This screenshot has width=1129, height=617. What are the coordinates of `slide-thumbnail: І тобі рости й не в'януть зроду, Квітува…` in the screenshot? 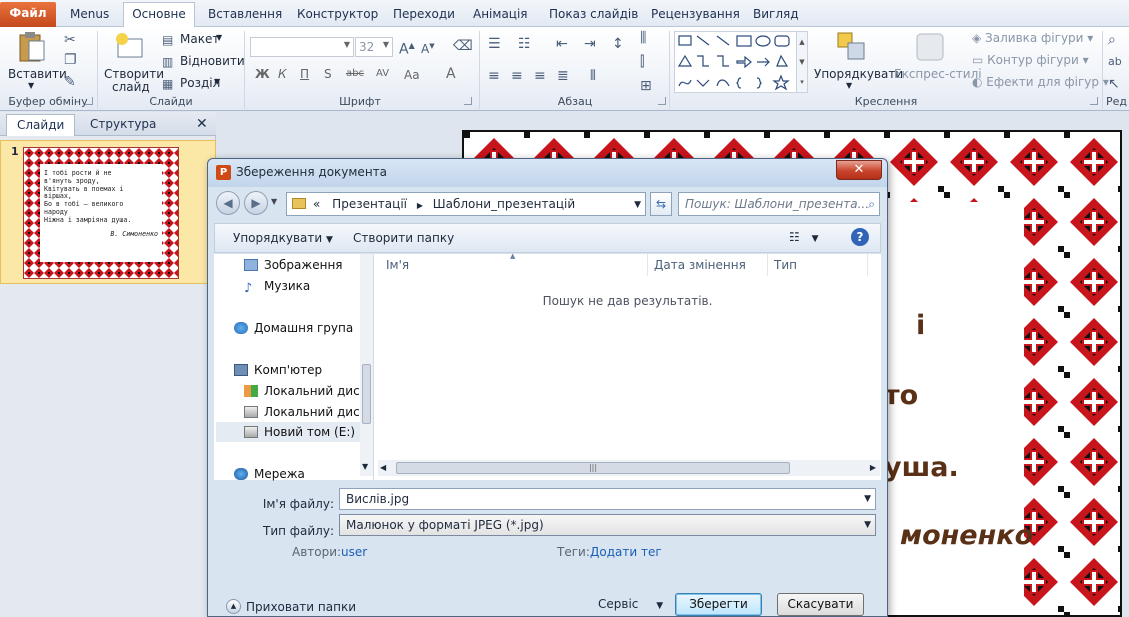 It's located at (101, 213).